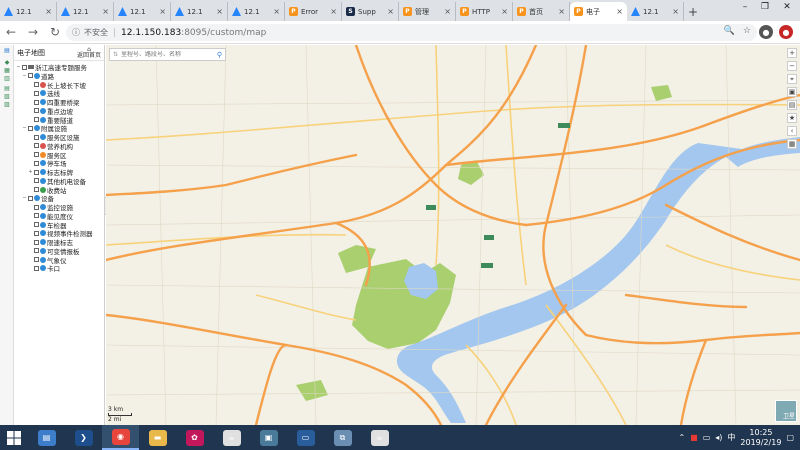 This screenshot has width=800, height=450. Describe the element at coordinates (792, 53) in the screenshot. I see `zoom-in-button: +` at that location.